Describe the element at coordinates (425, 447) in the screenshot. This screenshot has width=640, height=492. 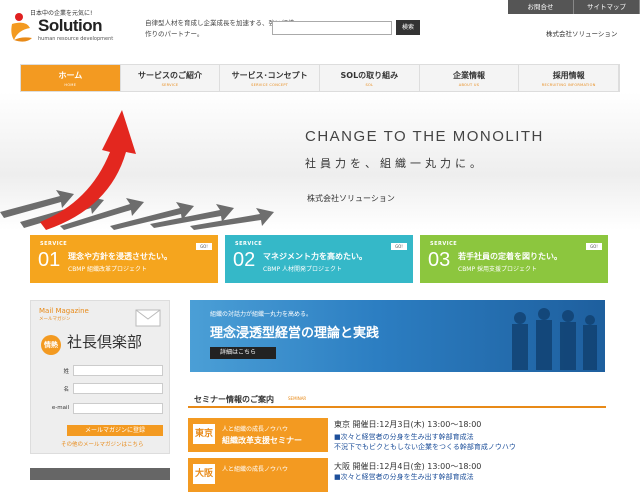
I see `seminar-link: 不況下でもビクともしない企業をつくる幹部育成ノウハウ` at that location.